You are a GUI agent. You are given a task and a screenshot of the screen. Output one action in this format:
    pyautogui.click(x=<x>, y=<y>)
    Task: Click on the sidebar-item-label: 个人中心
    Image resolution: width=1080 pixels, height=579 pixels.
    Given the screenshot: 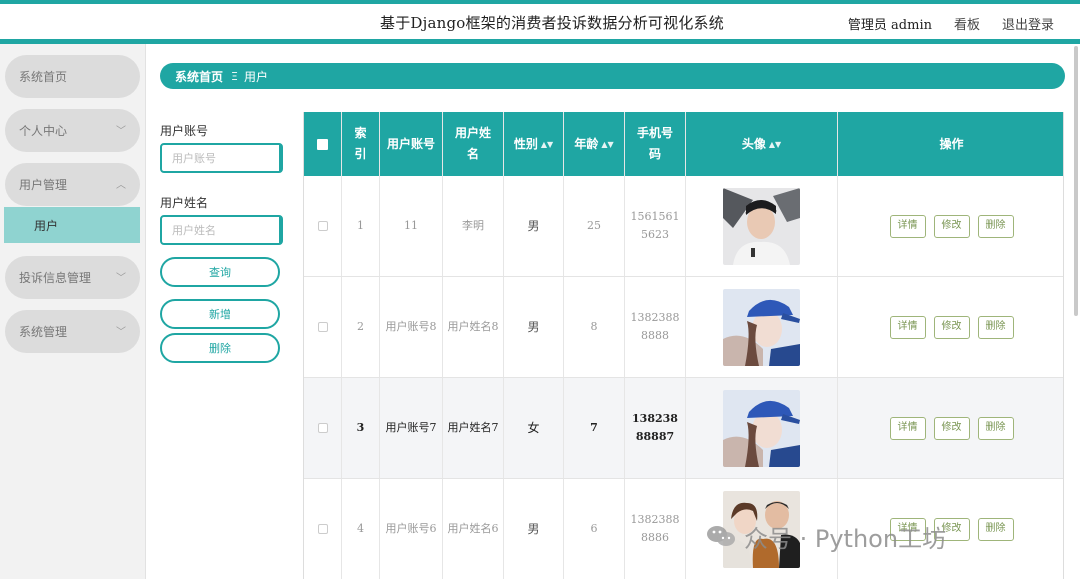 What is the action you would take?
    pyautogui.click(x=43, y=131)
    